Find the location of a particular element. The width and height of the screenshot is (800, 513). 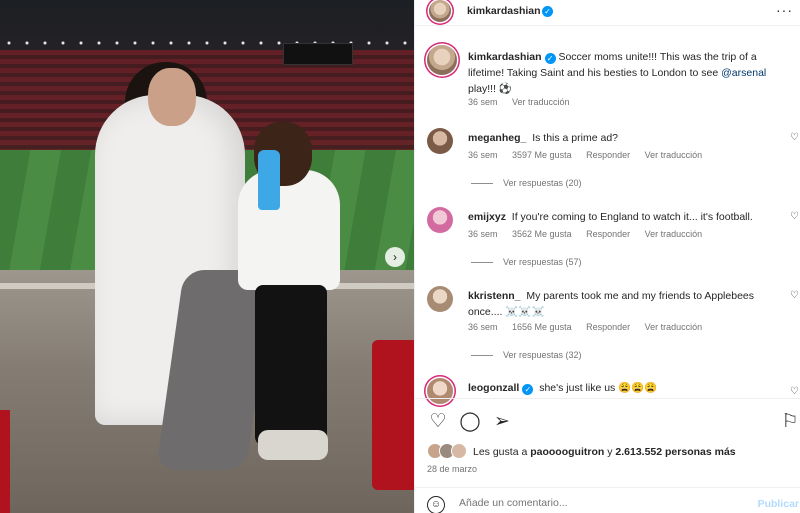

comment-body: Is this a prime ad? is located at coordinates (575, 138).